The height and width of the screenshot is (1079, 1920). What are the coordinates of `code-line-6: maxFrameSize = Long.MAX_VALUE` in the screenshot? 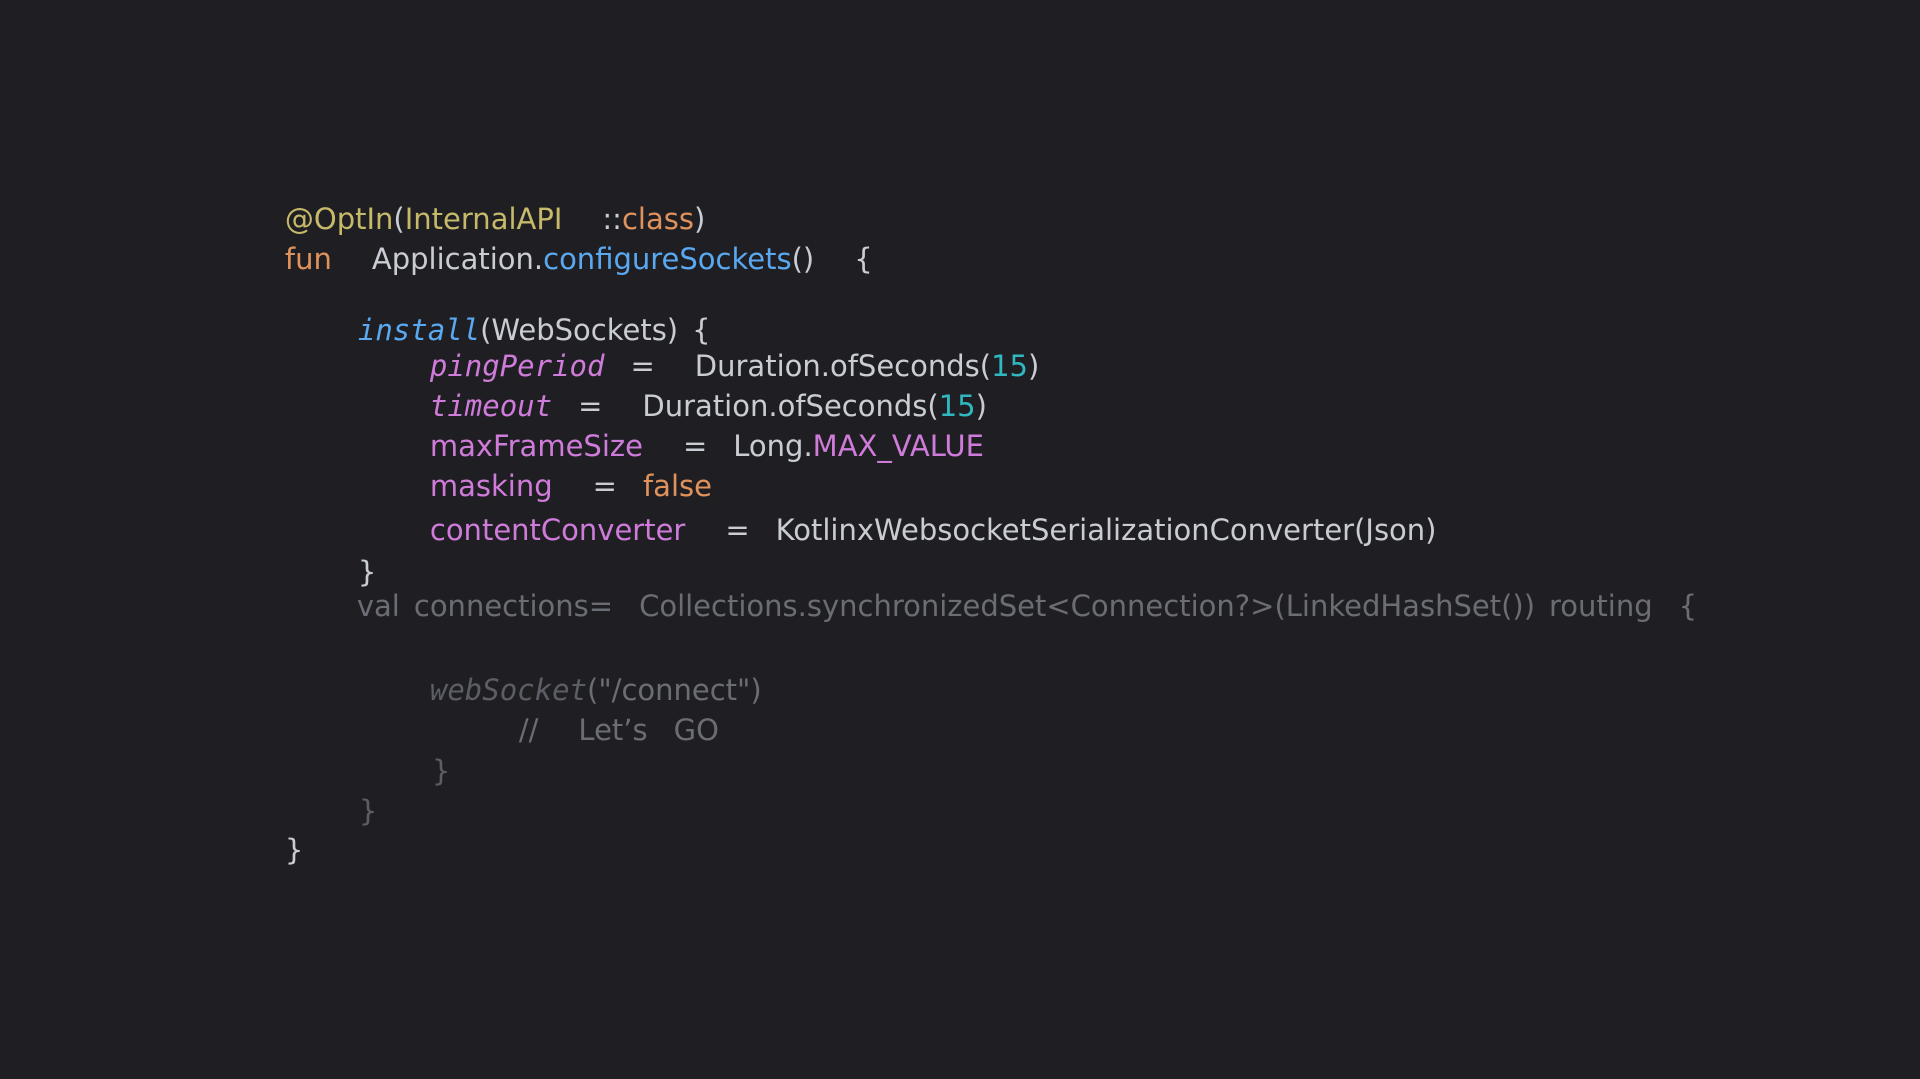 It's located at (688, 424).